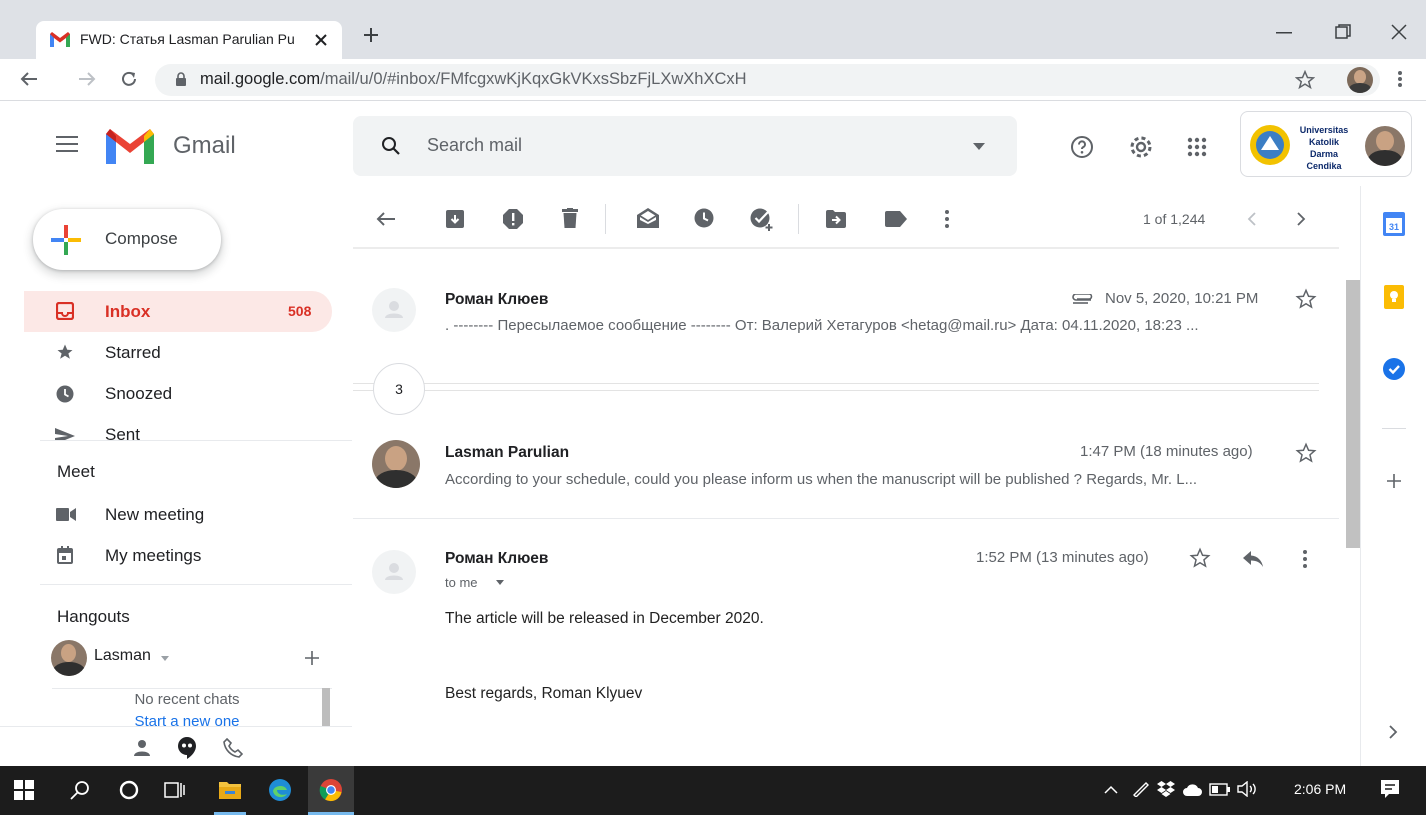 Image resolution: width=1426 pixels, height=815 pixels. What do you see at coordinates (142, 748) in the screenshot?
I see `contacts-person-icon` at bounding box center [142, 748].